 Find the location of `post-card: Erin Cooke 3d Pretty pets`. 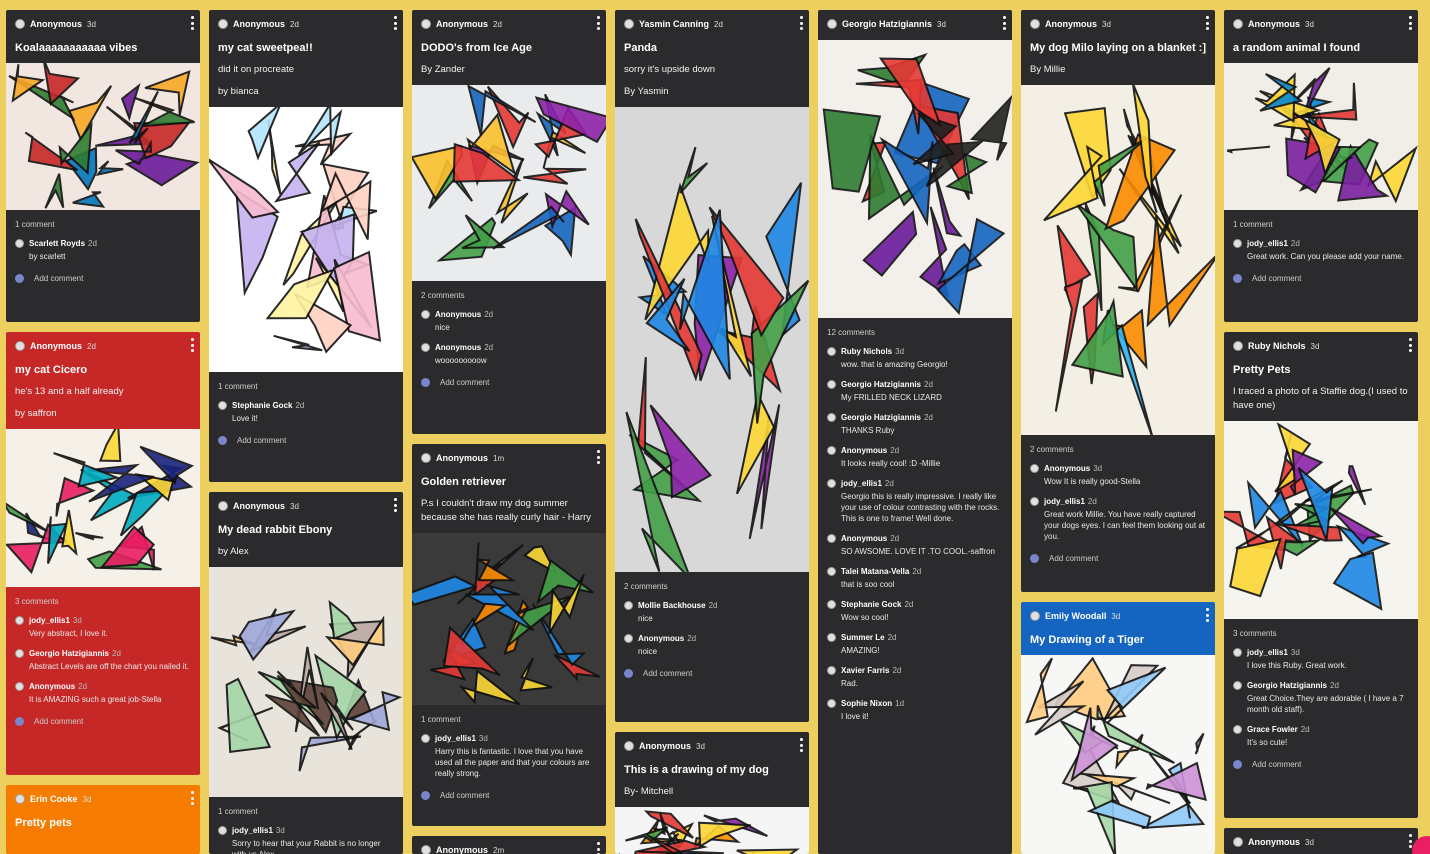

post-card: Erin Cooke 3d Pretty pets is located at coordinates (103, 819).